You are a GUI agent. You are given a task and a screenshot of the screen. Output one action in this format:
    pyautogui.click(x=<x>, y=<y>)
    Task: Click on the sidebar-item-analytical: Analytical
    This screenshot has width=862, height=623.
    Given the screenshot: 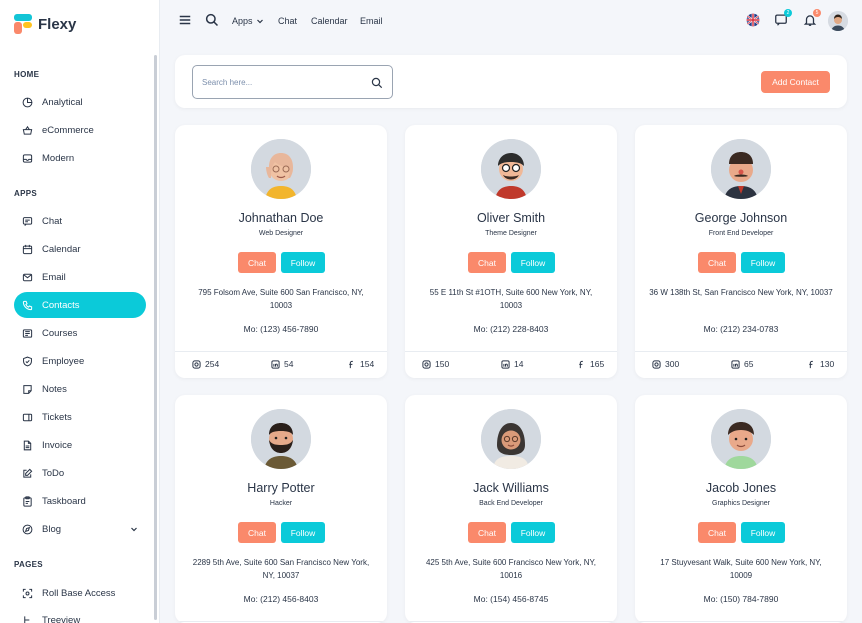 What is the action you would take?
    pyautogui.click(x=80, y=102)
    